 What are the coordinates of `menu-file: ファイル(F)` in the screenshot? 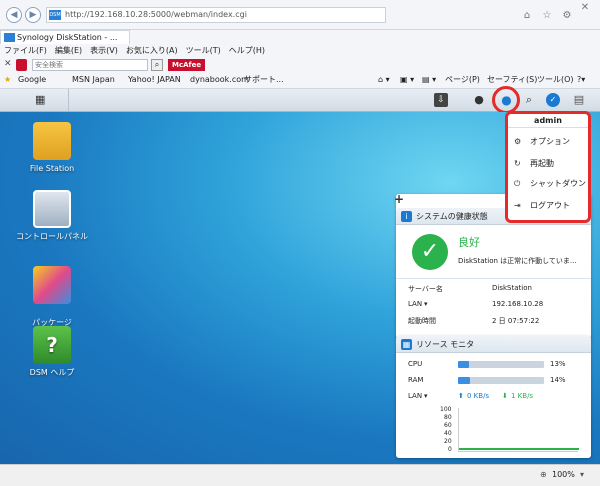 It's located at (25, 51).